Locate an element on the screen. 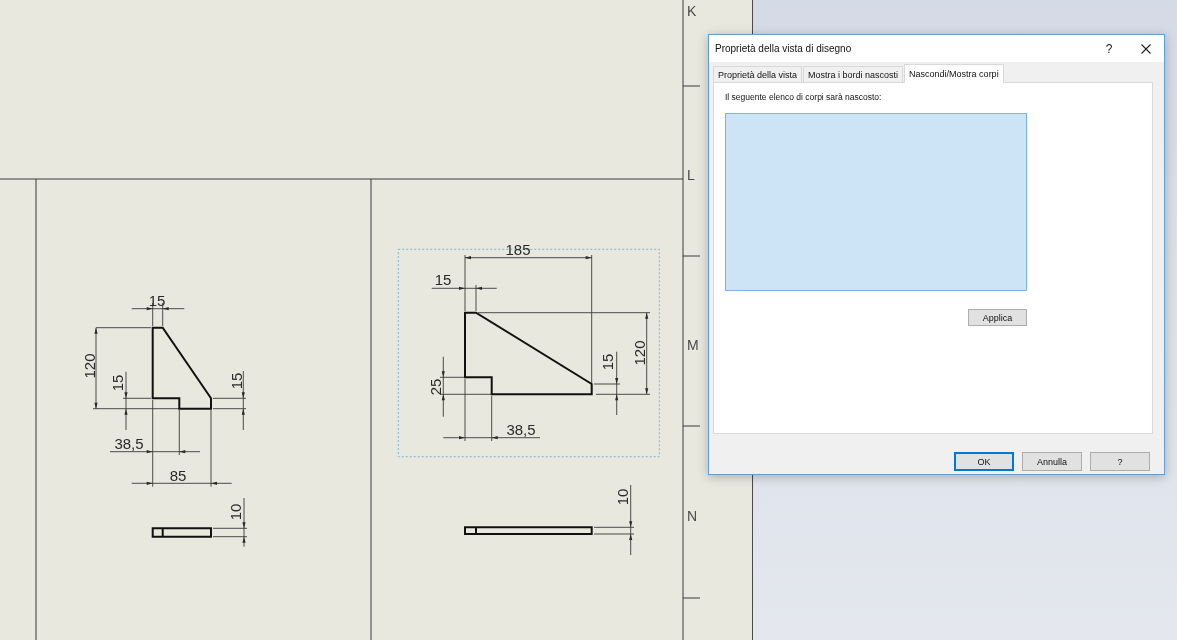 This screenshot has width=1177, height=640. zone-label: N is located at coordinates (692, 516).